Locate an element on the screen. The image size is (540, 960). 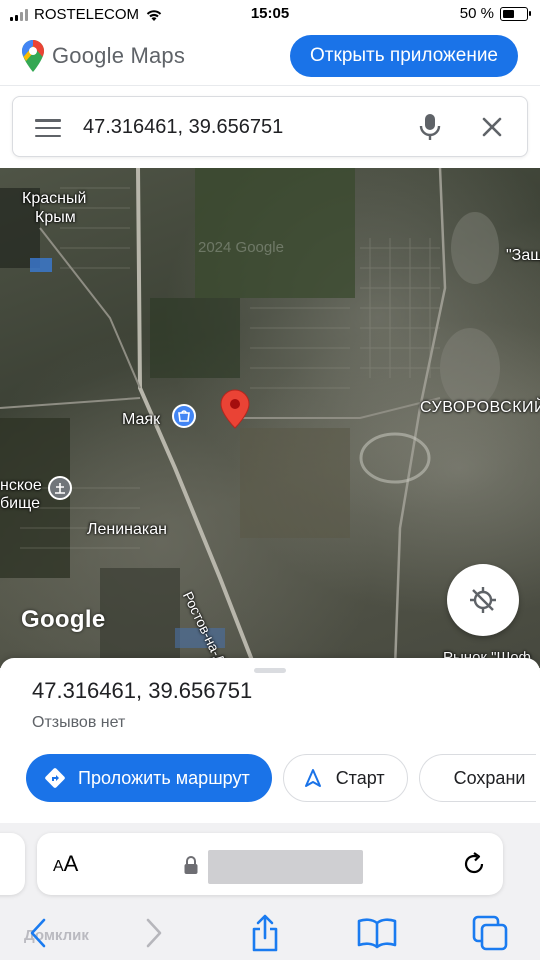
directions-icon is located at coordinates (55, 778).